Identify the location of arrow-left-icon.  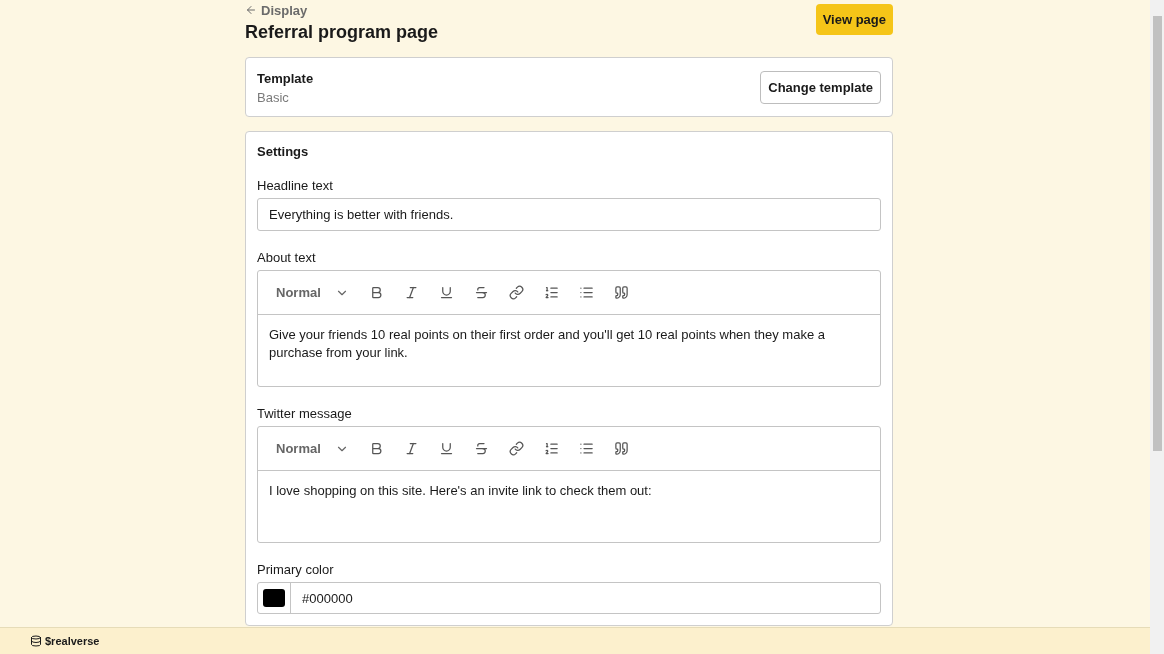
(251, 10).